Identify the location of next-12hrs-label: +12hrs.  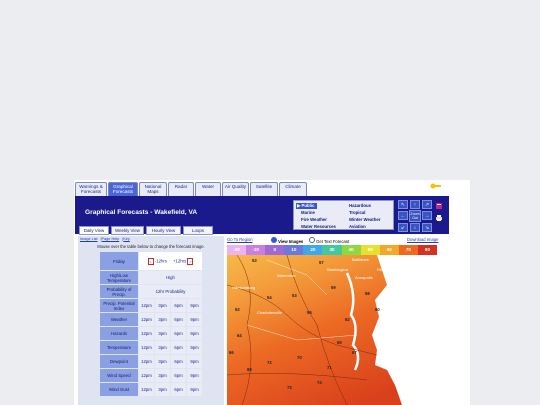
(179, 260).